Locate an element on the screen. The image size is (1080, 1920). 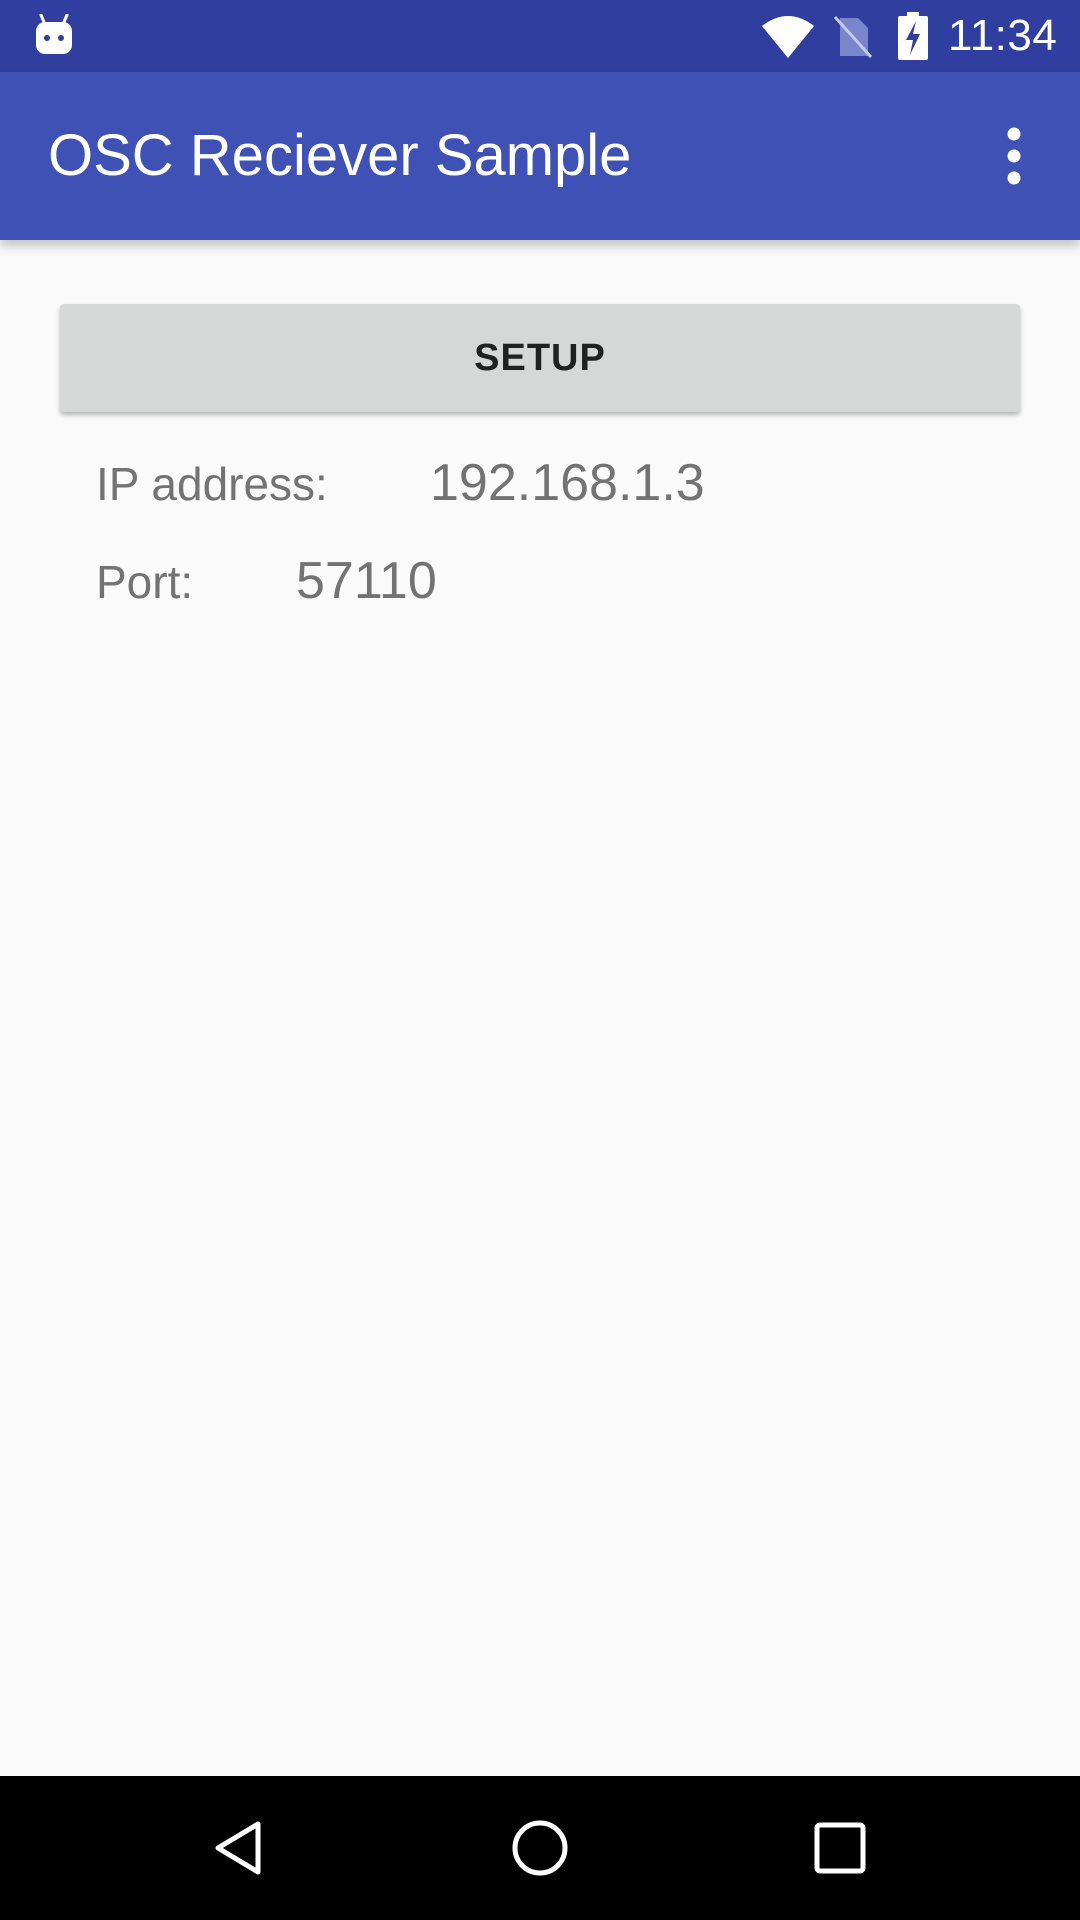
port-label: Port: is located at coordinates (145, 582).